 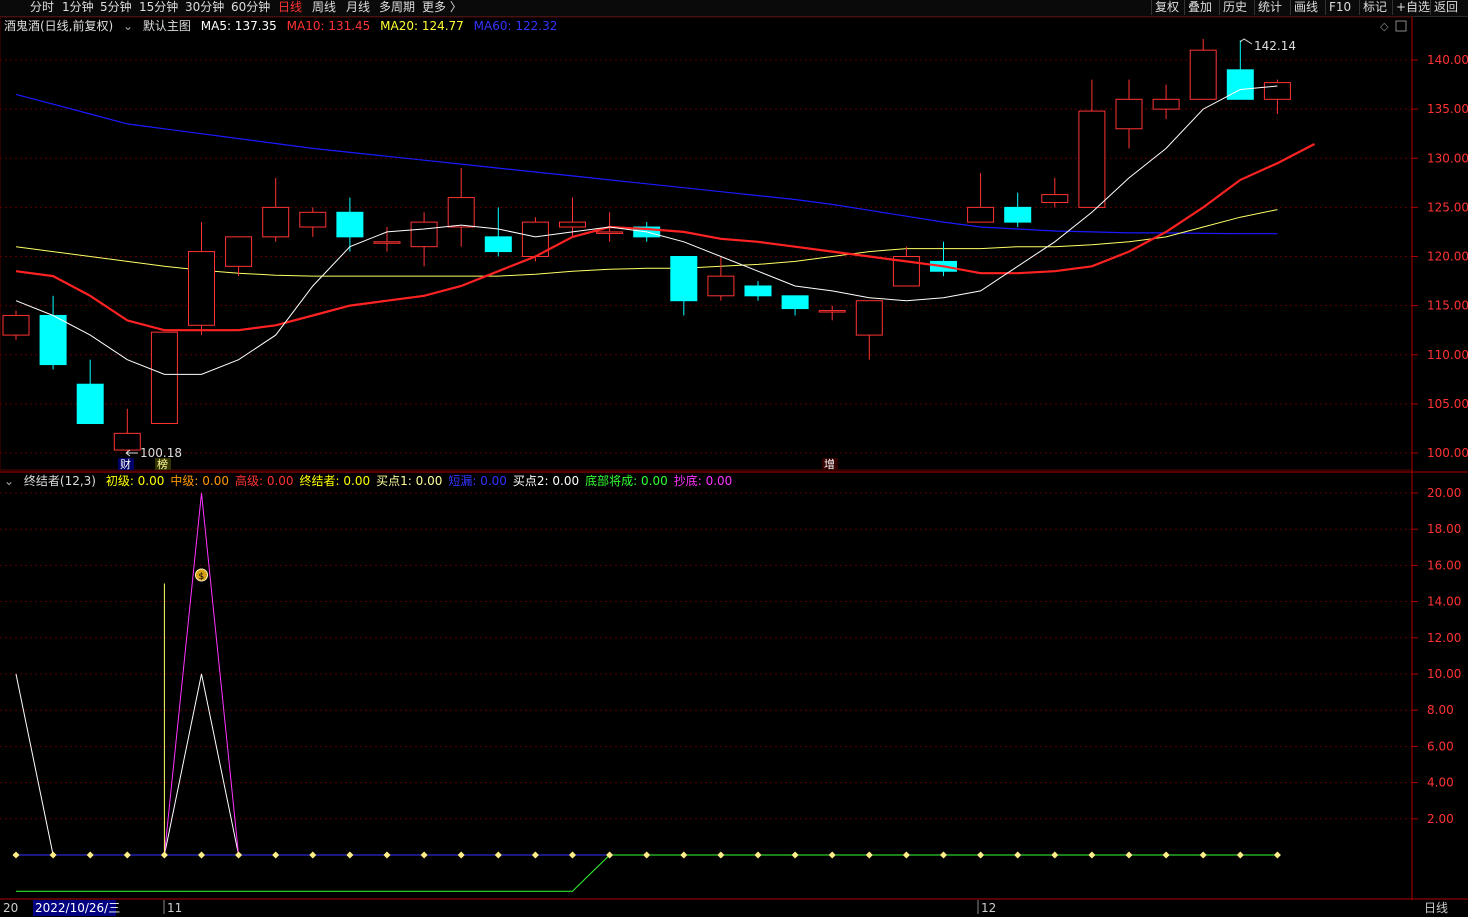 What do you see at coordinates (264, 481) in the screenshot?
I see `indicator-value-2: 高级: 0.00` at bounding box center [264, 481].